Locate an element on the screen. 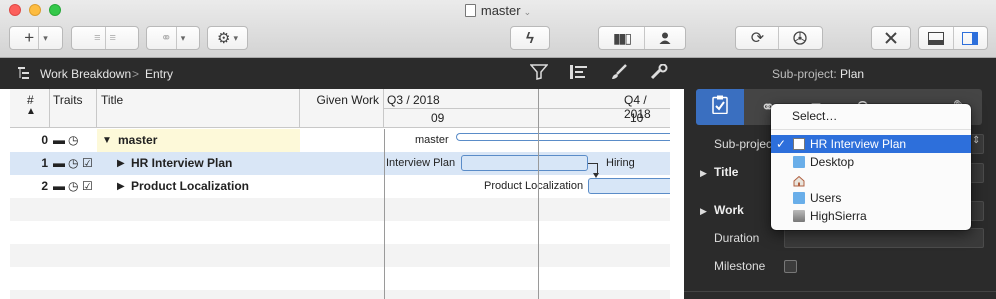 The width and height of the screenshot is (996, 299). level-resources-button: ϟ is located at coordinates (530, 38).